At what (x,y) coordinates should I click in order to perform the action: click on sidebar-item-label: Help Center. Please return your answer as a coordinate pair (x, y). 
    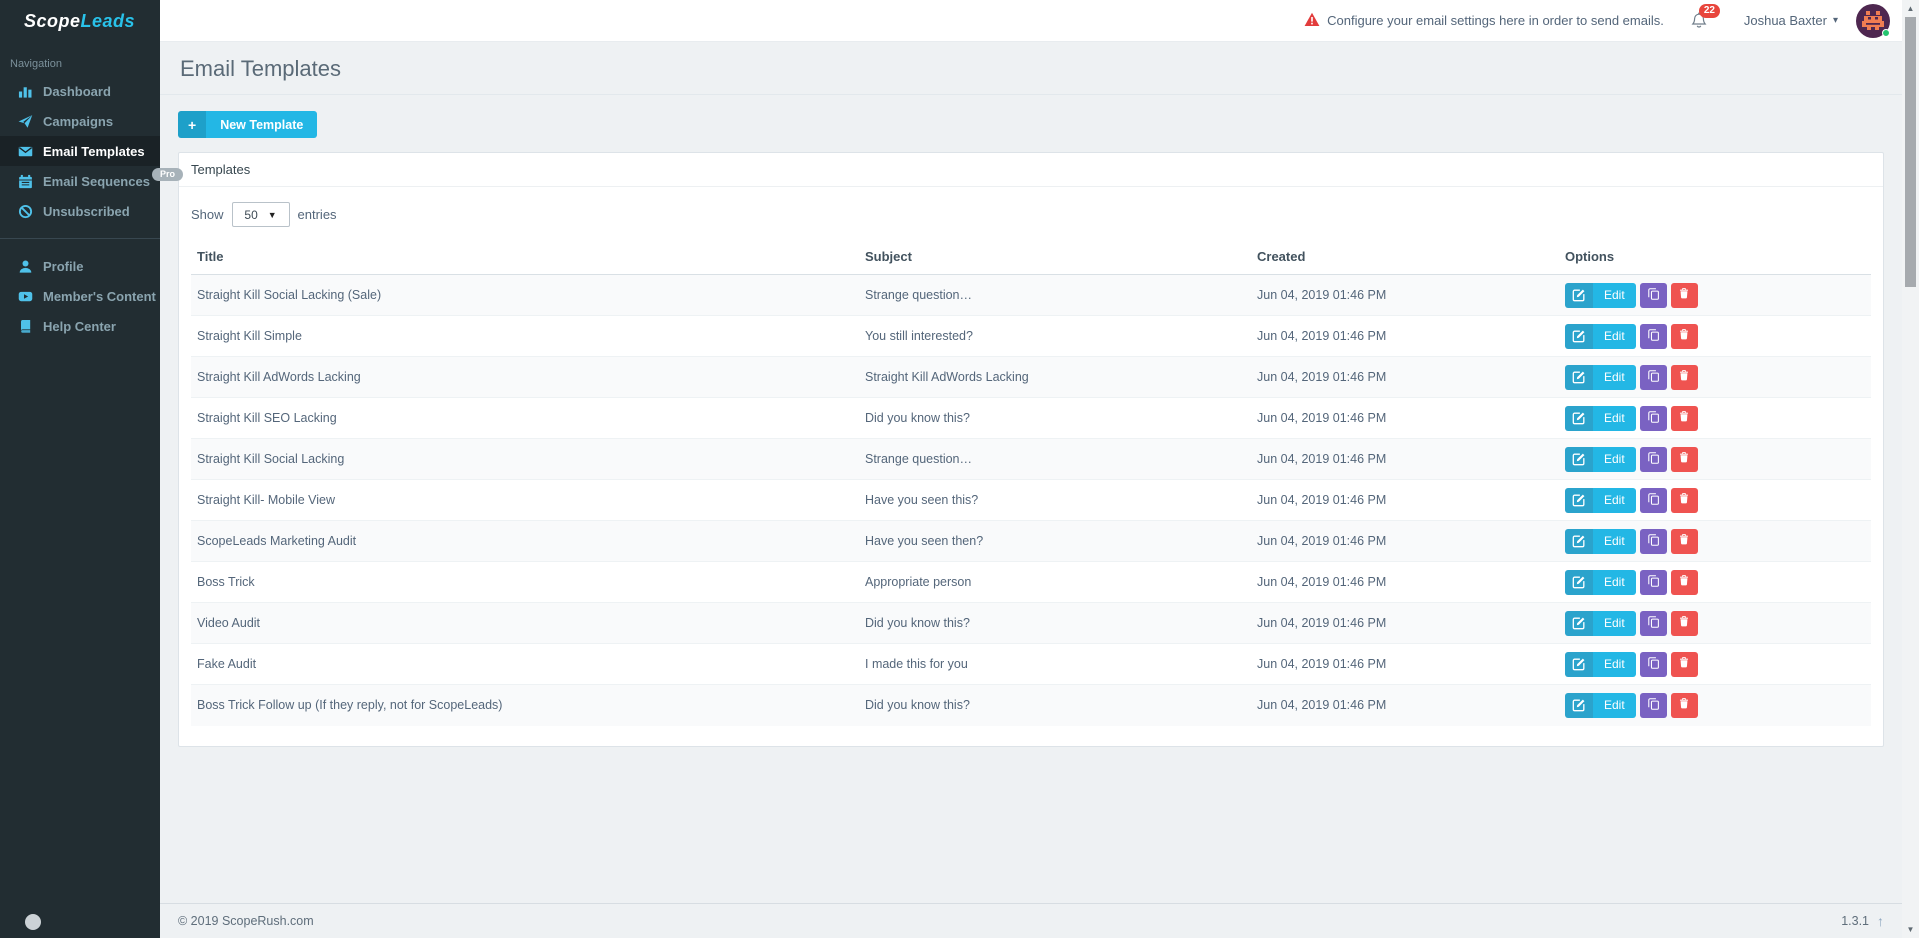
    Looking at the image, I should click on (79, 326).